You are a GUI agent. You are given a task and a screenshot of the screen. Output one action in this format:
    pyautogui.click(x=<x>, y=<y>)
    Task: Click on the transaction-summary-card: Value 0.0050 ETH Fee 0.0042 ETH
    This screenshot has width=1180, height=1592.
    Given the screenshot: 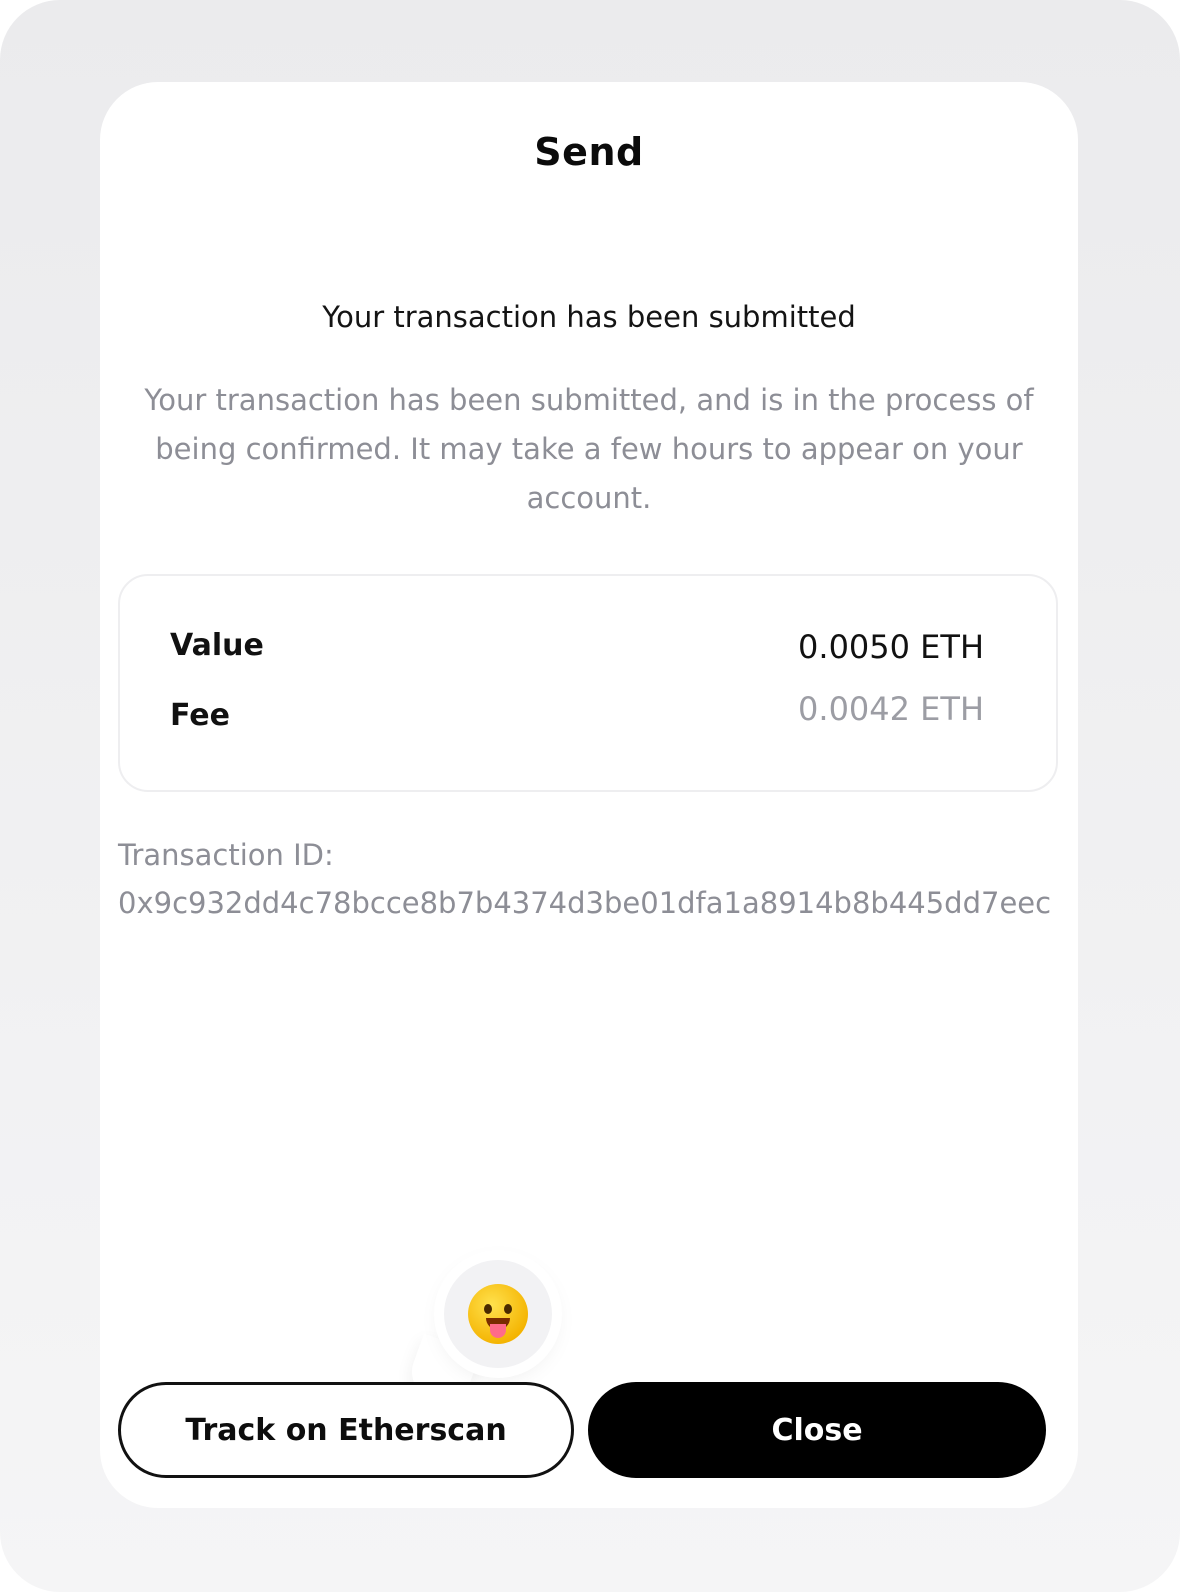 What is the action you would take?
    pyautogui.click(x=588, y=683)
    